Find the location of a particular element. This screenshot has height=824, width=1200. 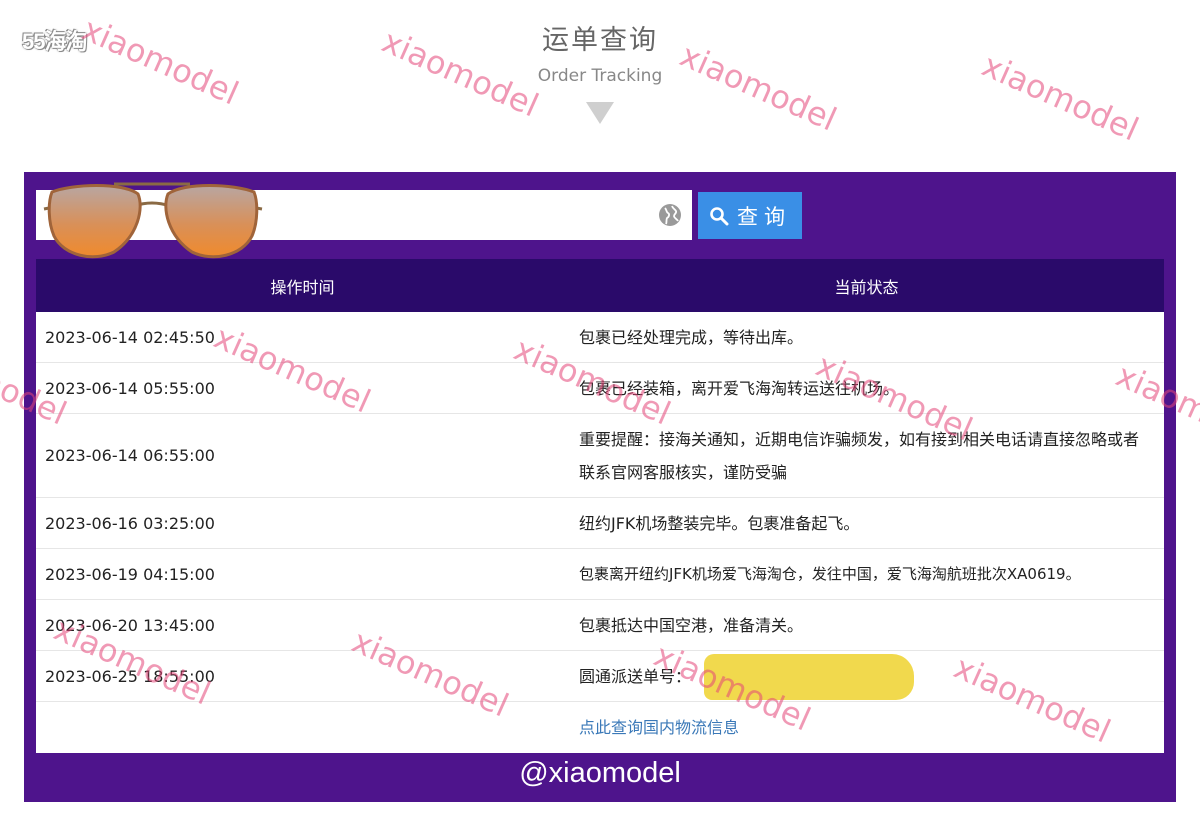

table-row: 2023-06-14 02:45:50 包裹已经处理完成，等待出库。 is located at coordinates (600, 337).